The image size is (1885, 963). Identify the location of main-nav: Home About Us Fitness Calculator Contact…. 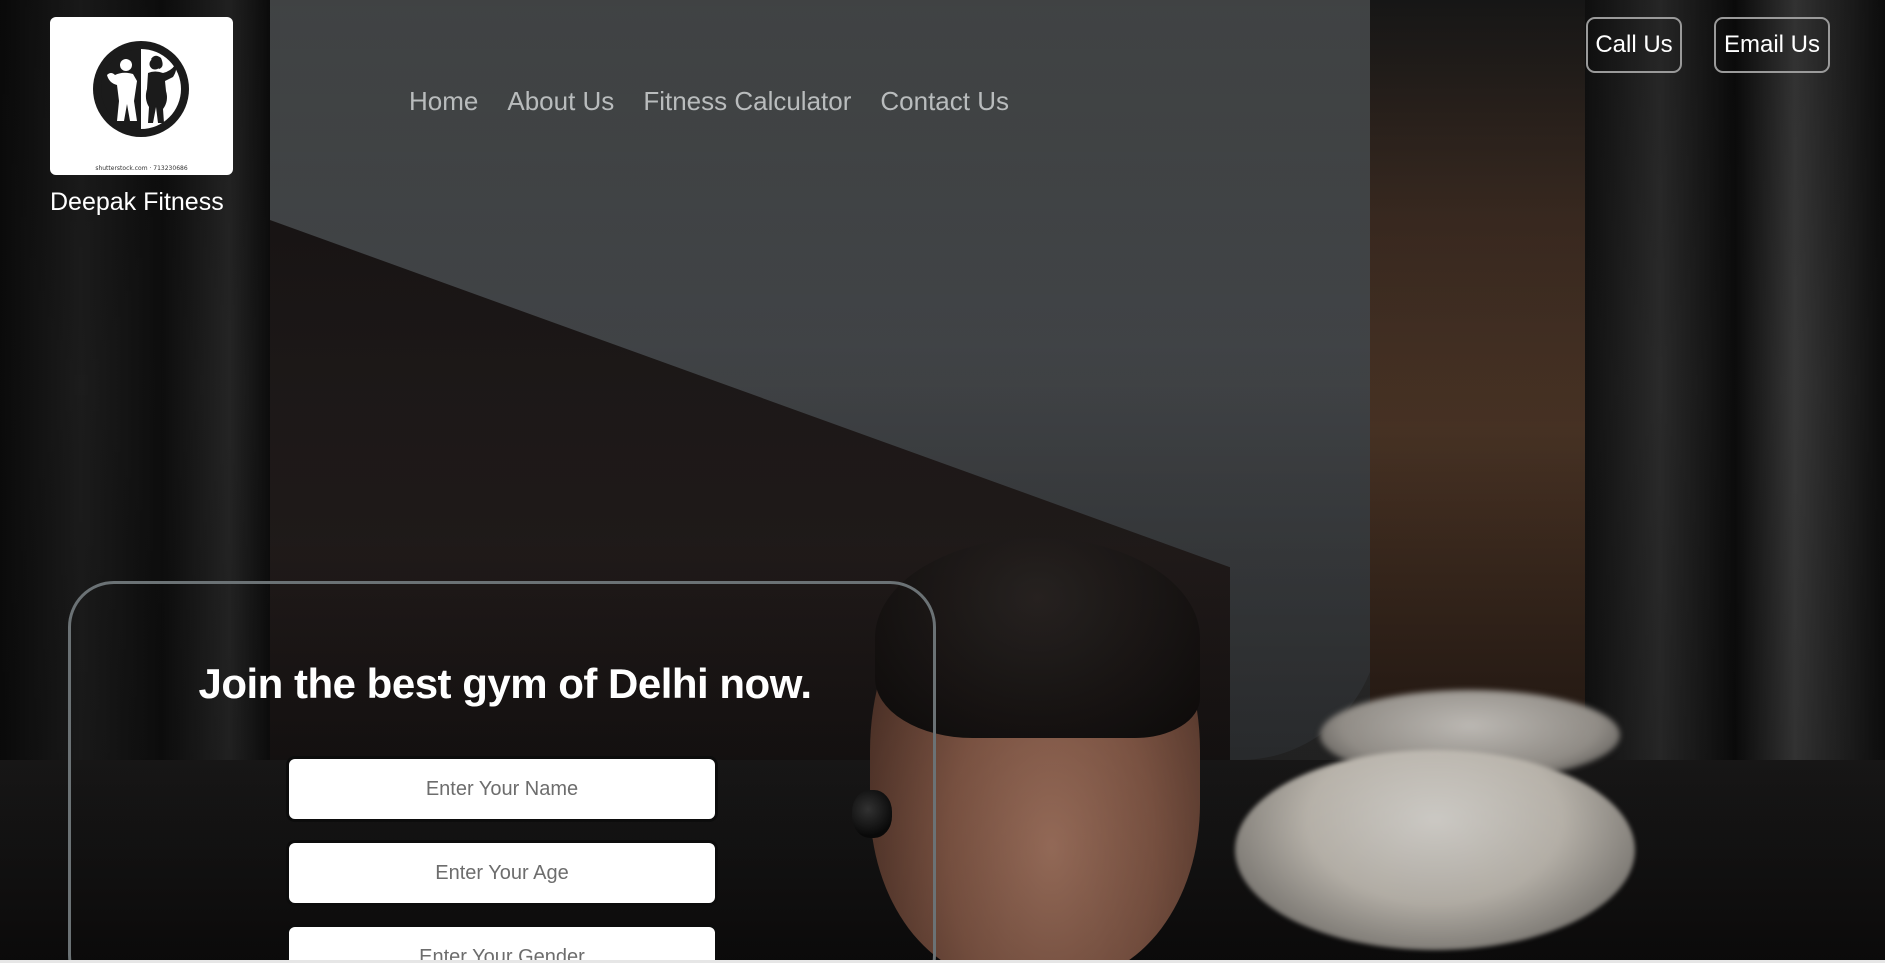
(709, 101).